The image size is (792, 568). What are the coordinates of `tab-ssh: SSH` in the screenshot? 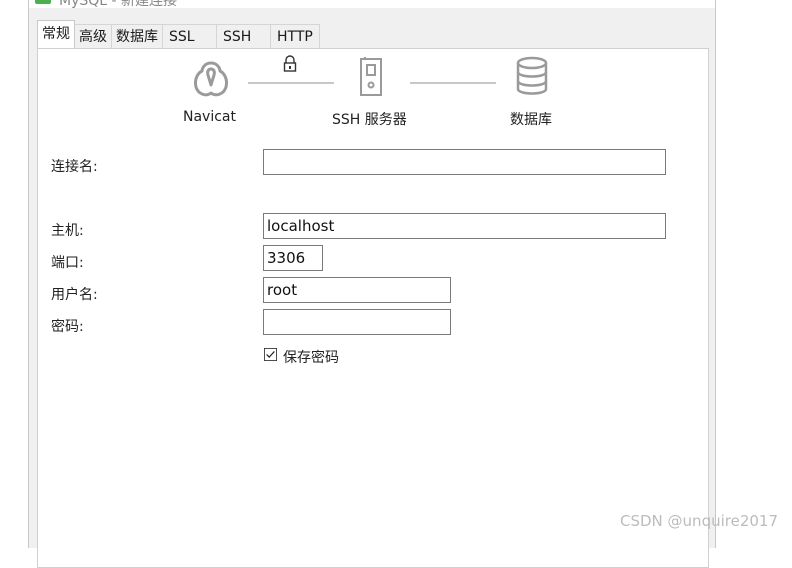 It's located at (243, 36).